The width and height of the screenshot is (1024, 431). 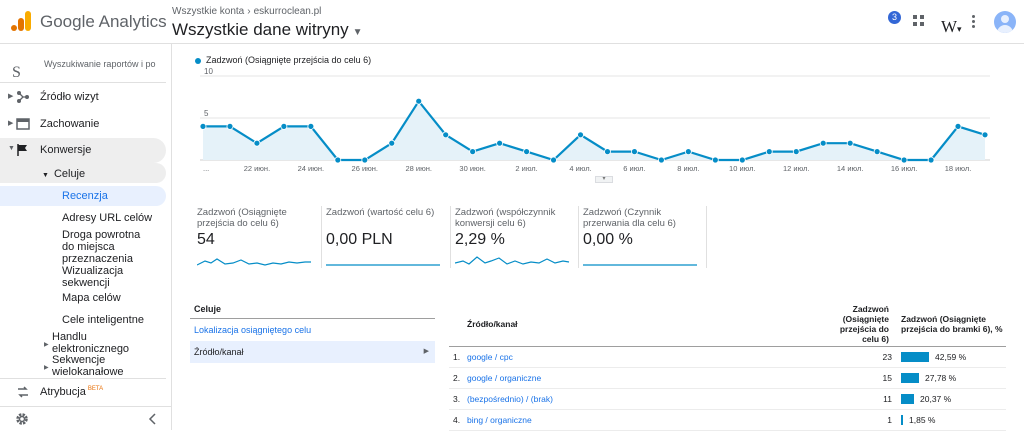 I want to click on avatar, so click(x=1005, y=22).